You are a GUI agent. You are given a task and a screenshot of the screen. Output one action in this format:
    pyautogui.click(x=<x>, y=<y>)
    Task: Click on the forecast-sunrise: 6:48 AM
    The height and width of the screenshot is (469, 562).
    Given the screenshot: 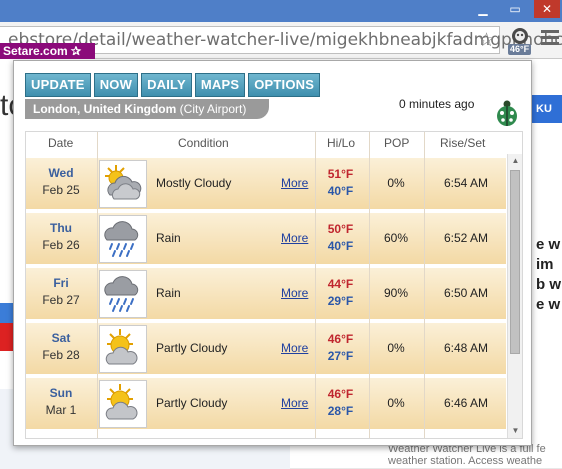 What is the action you would take?
    pyautogui.click(x=466, y=348)
    